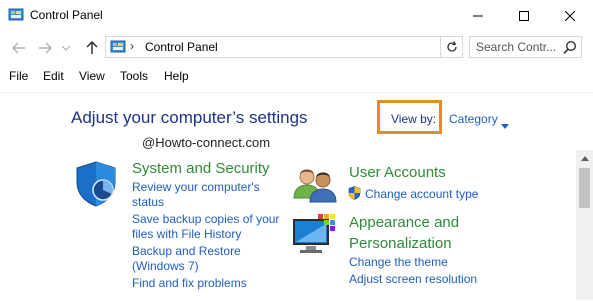  I want to click on breadcrumb-control-panel: Control Panel, so click(181, 47).